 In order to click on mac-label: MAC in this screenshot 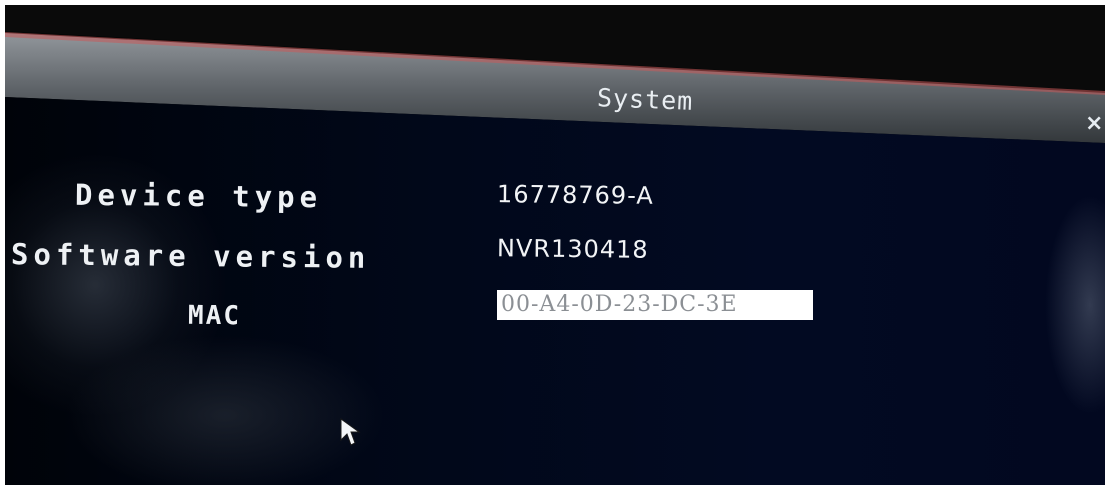, I will do `click(214, 316)`.